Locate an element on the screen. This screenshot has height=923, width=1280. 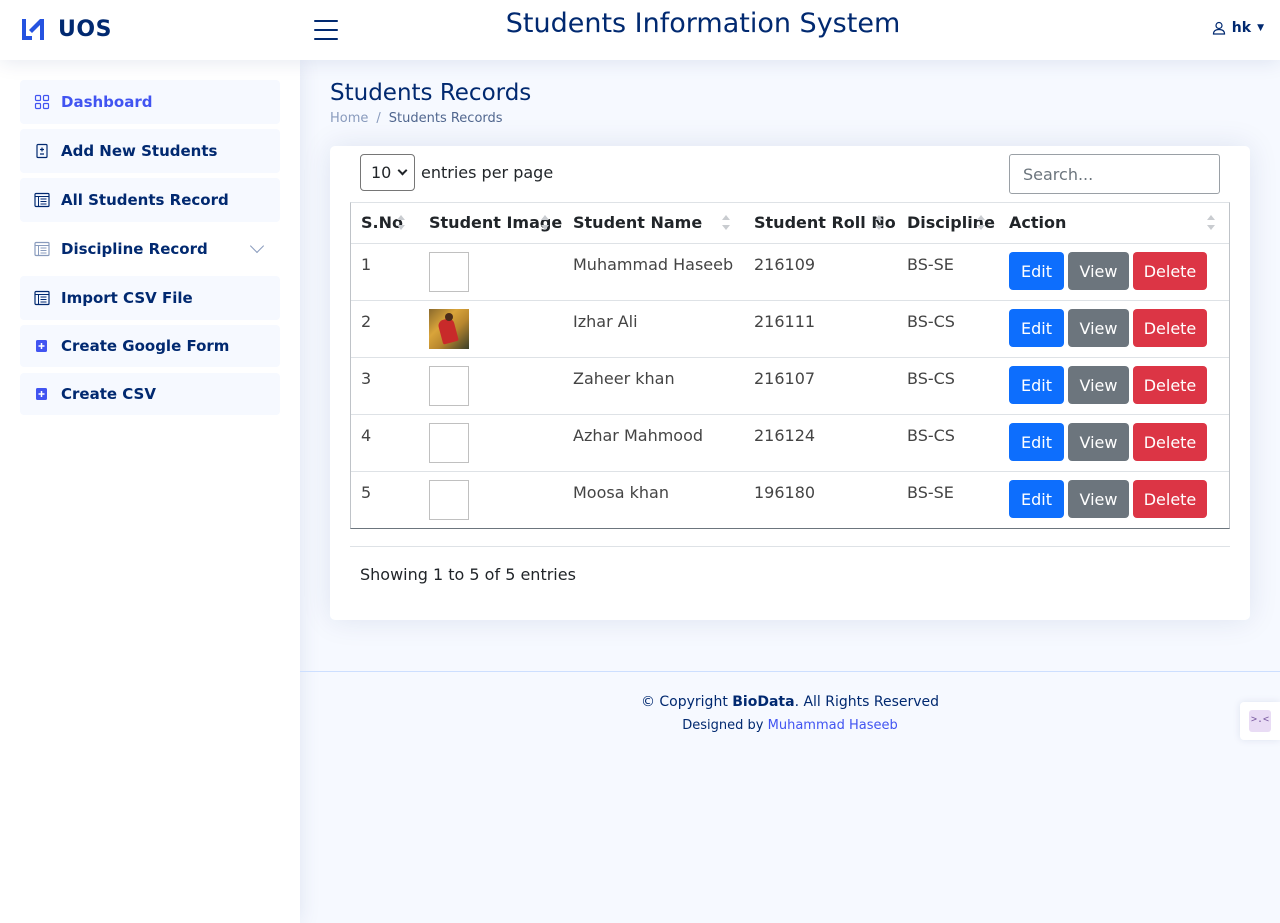
designed-by-label: Designed by is located at coordinates (725, 725).